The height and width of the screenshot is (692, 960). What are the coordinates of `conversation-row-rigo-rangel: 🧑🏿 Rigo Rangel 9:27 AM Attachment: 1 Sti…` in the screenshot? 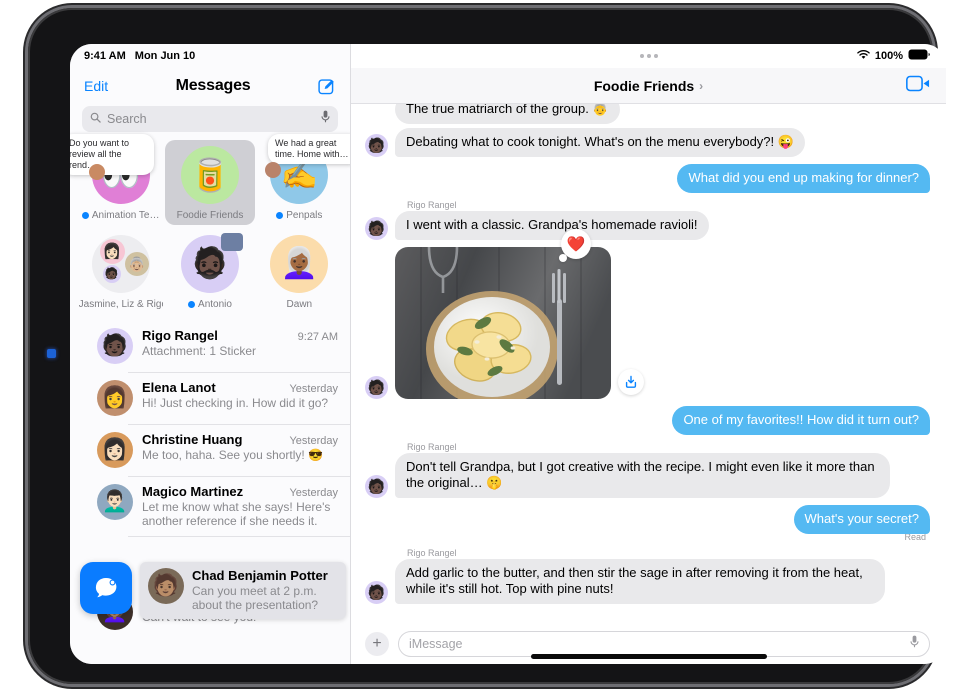 It's located at (210, 346).